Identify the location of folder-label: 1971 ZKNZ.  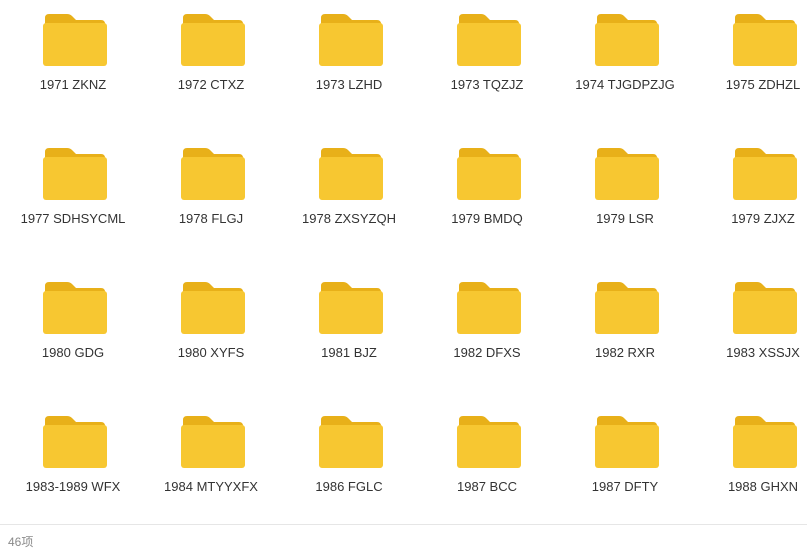
(73, 84).